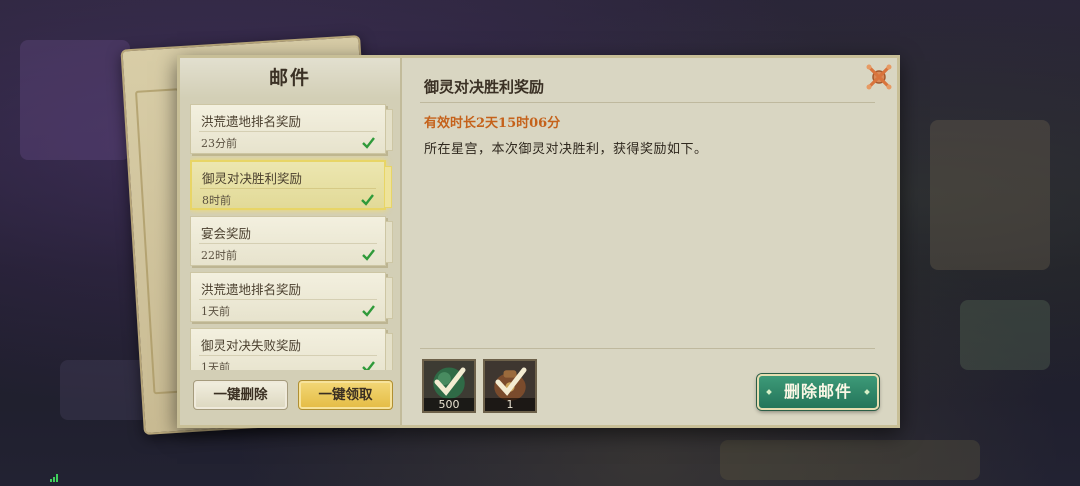 The image size is (1080, 486). I want to click on delete-mail-button: 删除邮件, so click(818, 392).